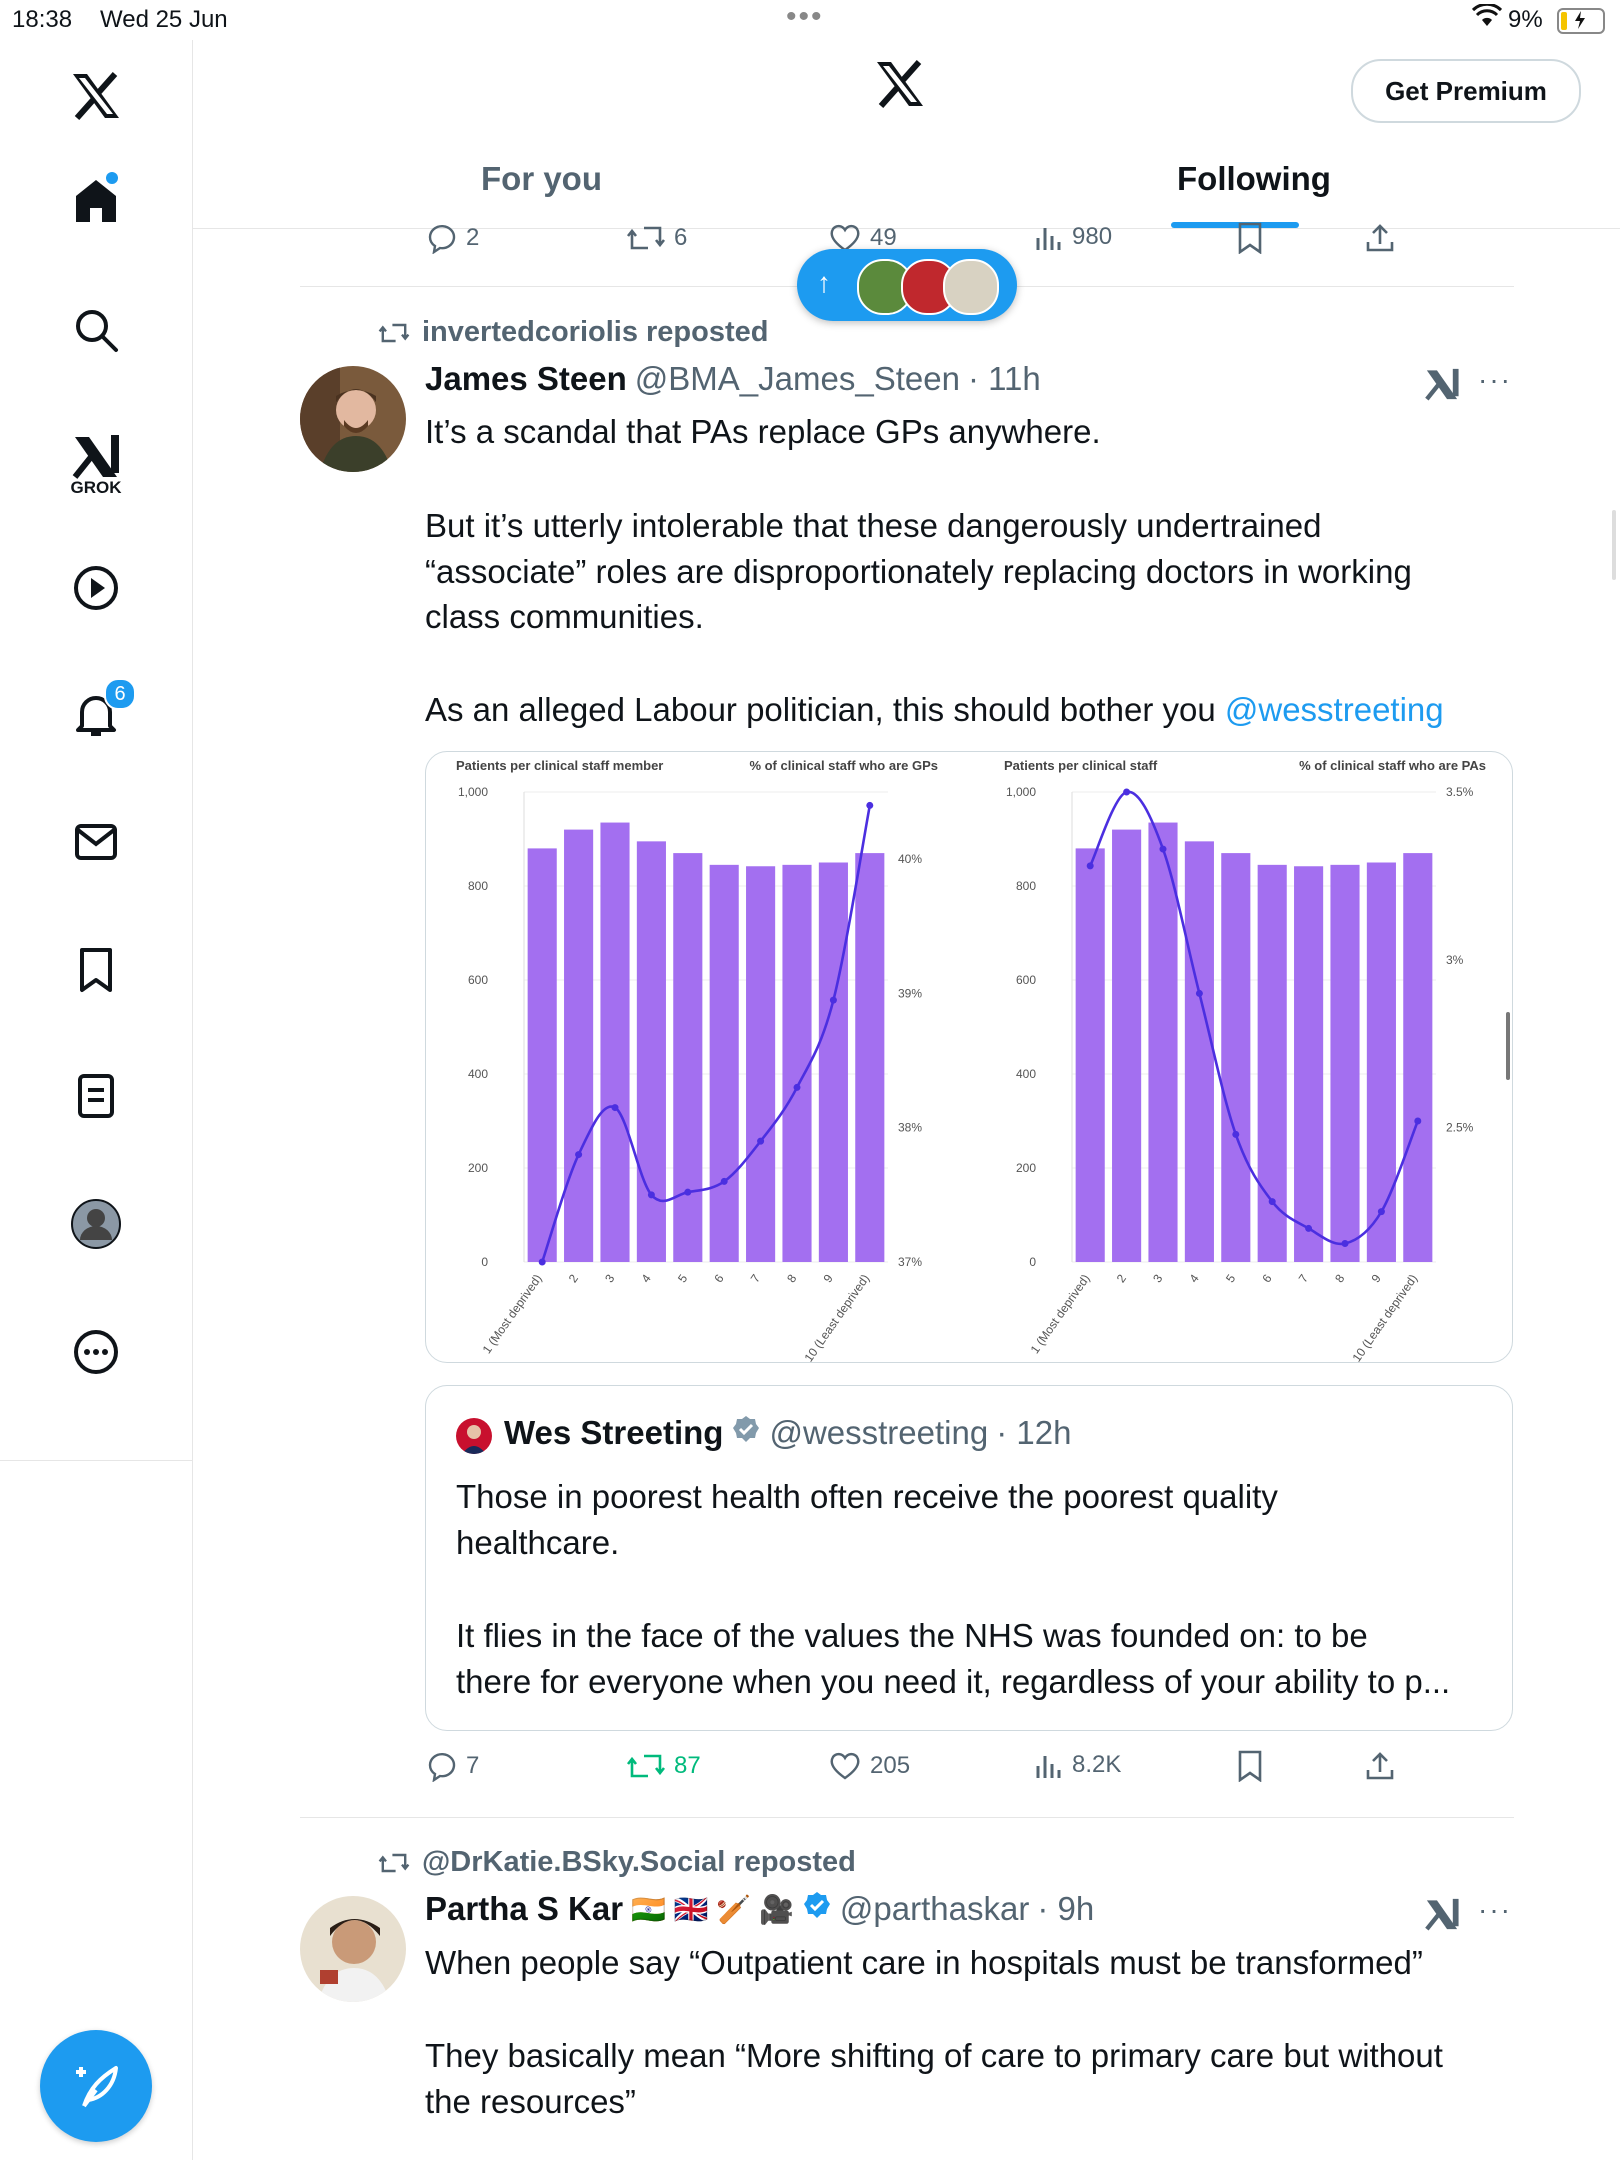 This screenshot has height=2160, width=1620. Describe the element at coordinates (1508, 1046) in the screenshot. I see `scroll-indicator` at that location.